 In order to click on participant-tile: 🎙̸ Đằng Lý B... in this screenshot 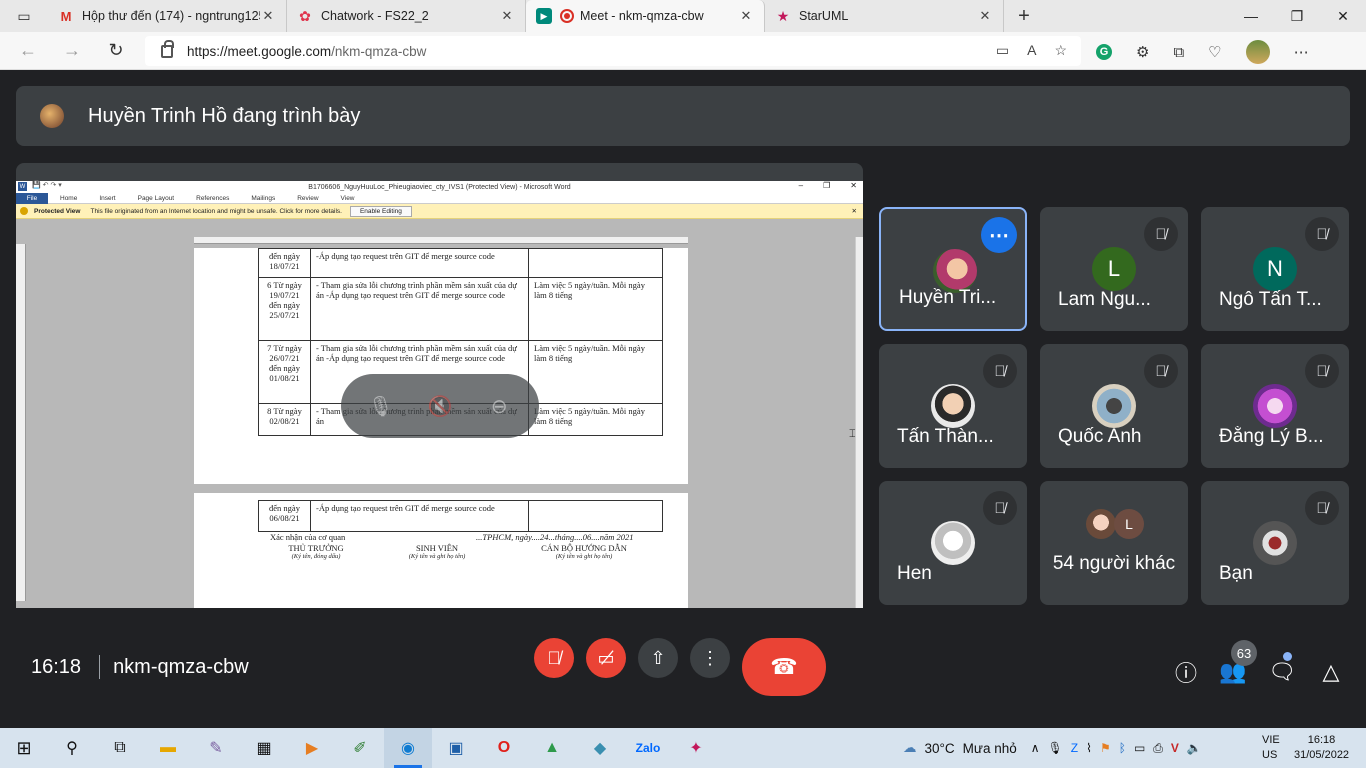, I will do `click(1275, 406)`.